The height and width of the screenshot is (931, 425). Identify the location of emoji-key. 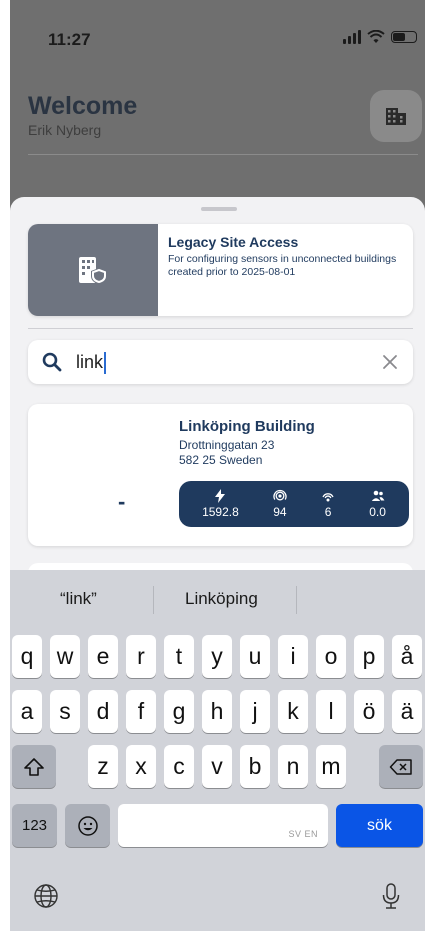
(87, 825).